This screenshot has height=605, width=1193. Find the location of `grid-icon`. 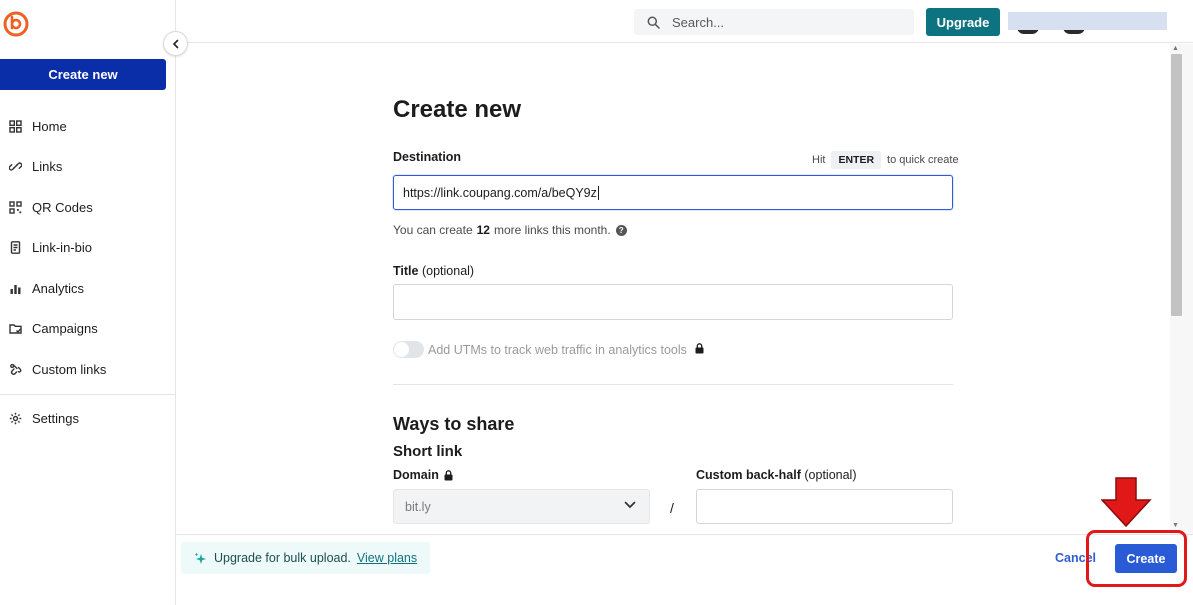

grid-icon is located at coordinates (15, 126).